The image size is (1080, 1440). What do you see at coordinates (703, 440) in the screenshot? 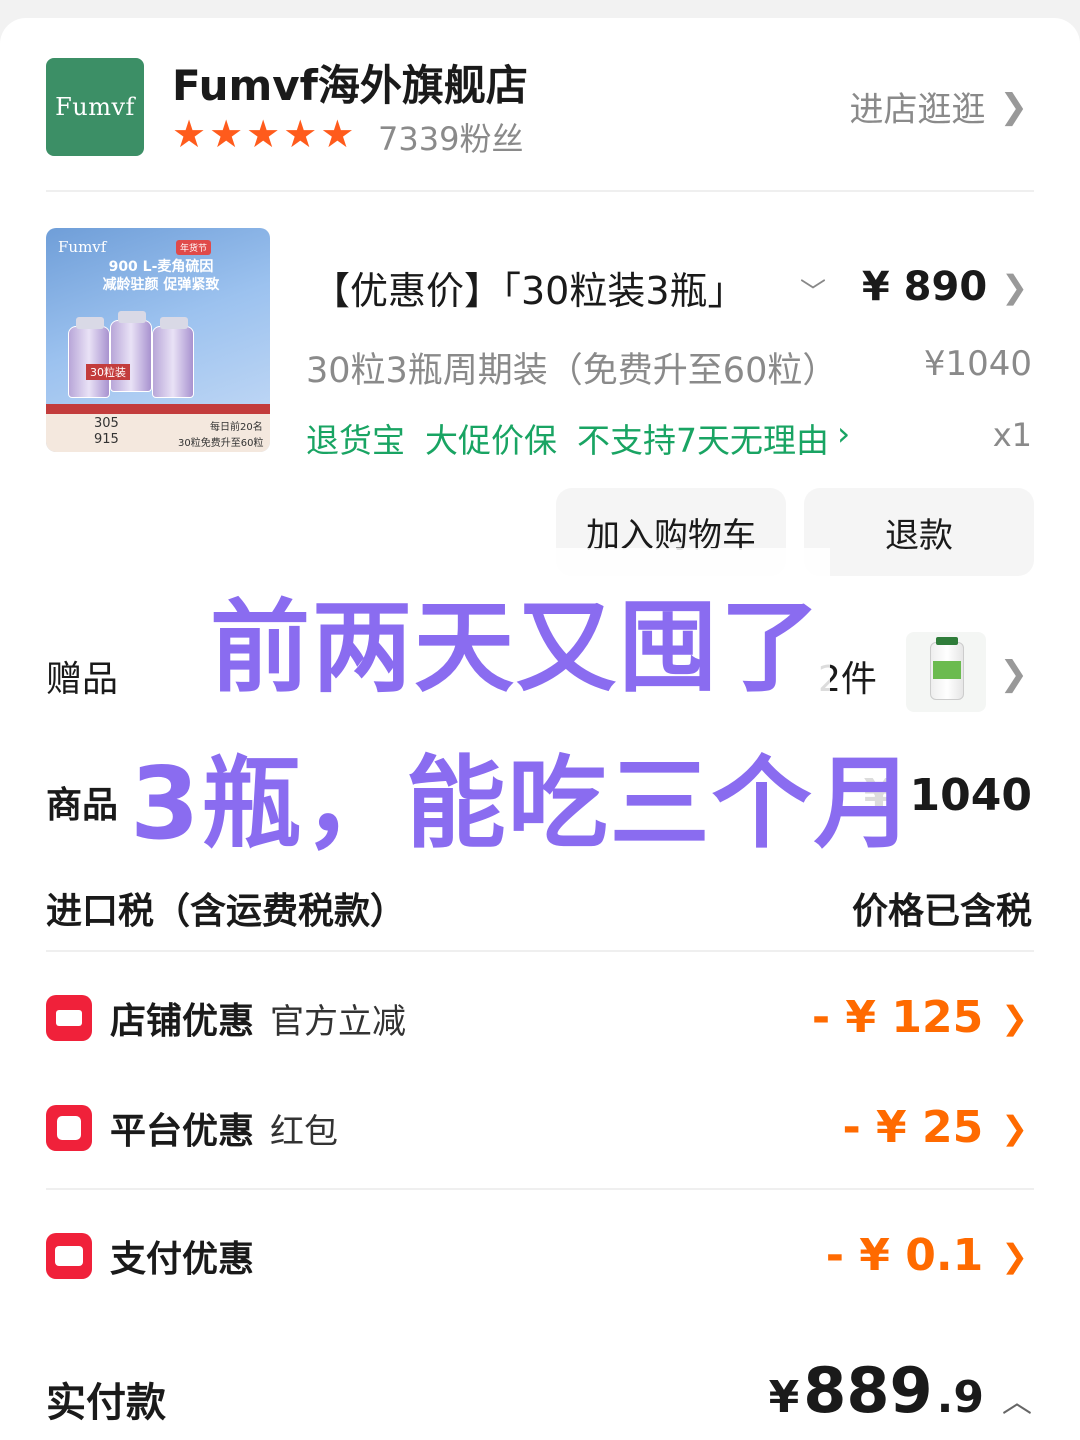
I see `badge-no-7day-return: 不支持7天无理由` at bounding box center [703, 440].